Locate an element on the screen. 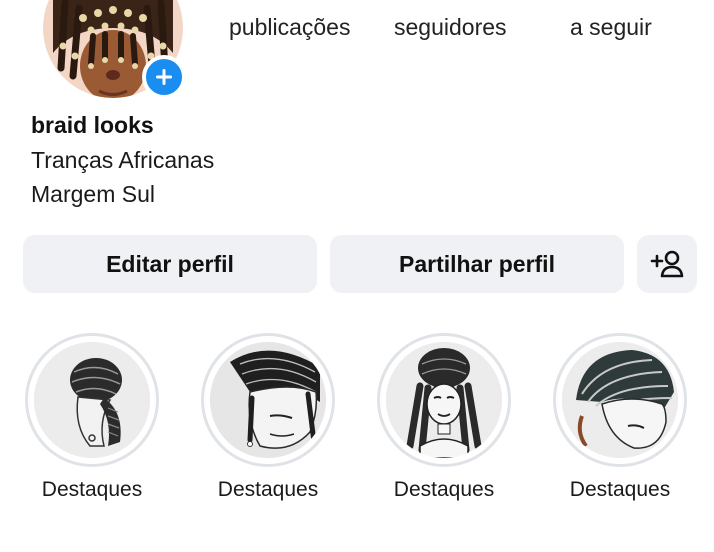  straight-back-braids-illustration is located at coordinates (620, 400).